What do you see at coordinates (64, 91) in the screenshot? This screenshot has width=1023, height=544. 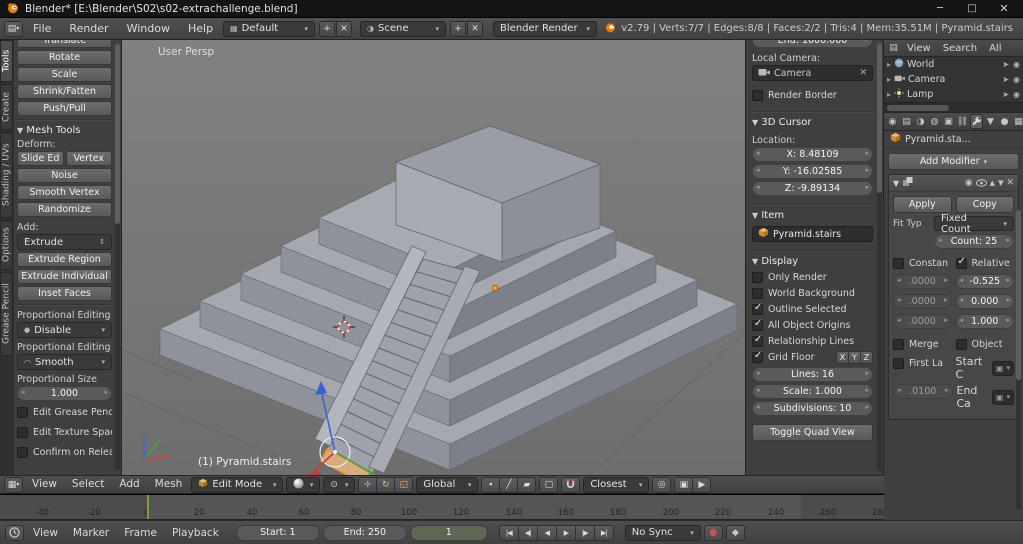 I see `shrink-fatten-button: Shrink/Fatten` at bounding box center [64, 91].